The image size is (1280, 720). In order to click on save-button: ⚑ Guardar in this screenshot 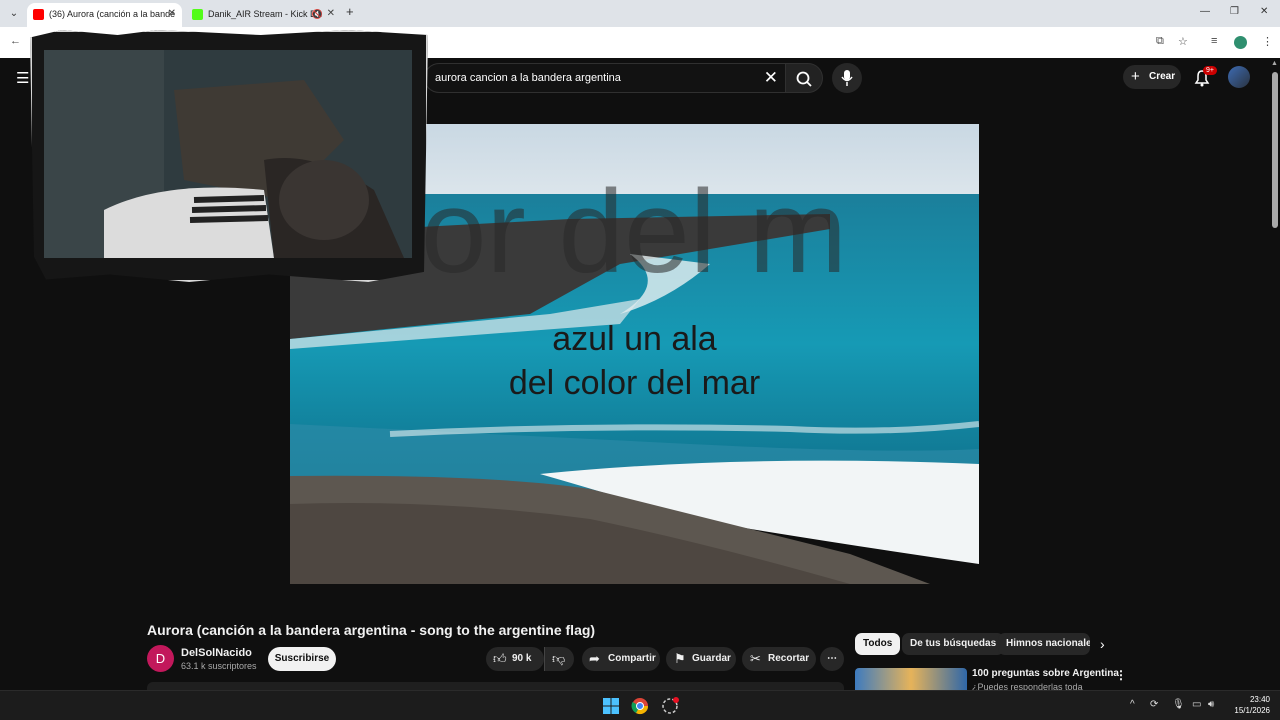, I will do `click(701, 659)`.